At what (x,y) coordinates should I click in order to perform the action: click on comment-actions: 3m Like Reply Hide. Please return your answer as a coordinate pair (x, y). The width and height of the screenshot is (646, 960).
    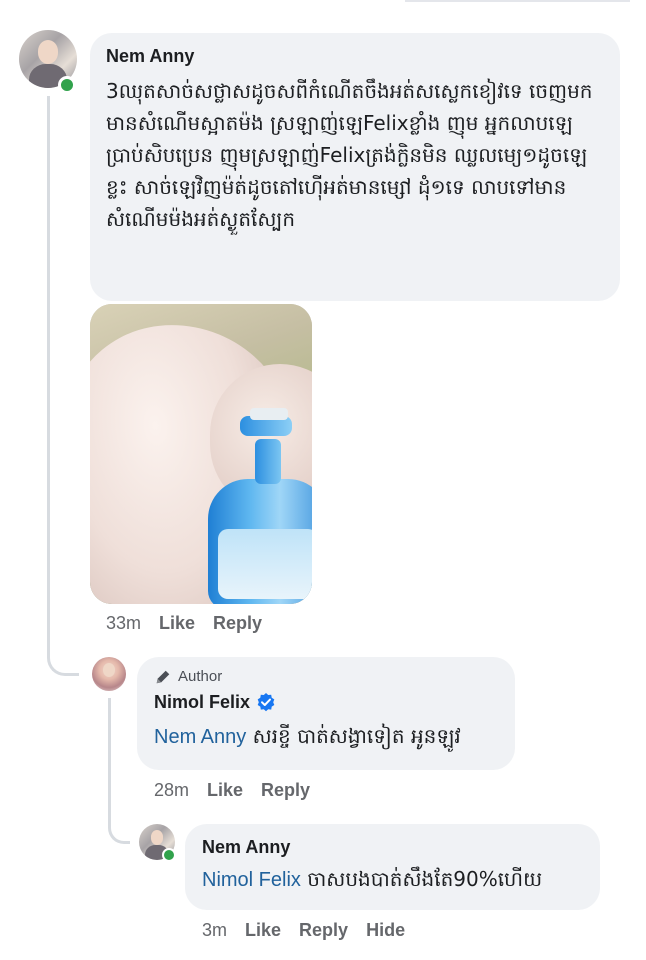
    Looking at the image, I should click on (303, 930).